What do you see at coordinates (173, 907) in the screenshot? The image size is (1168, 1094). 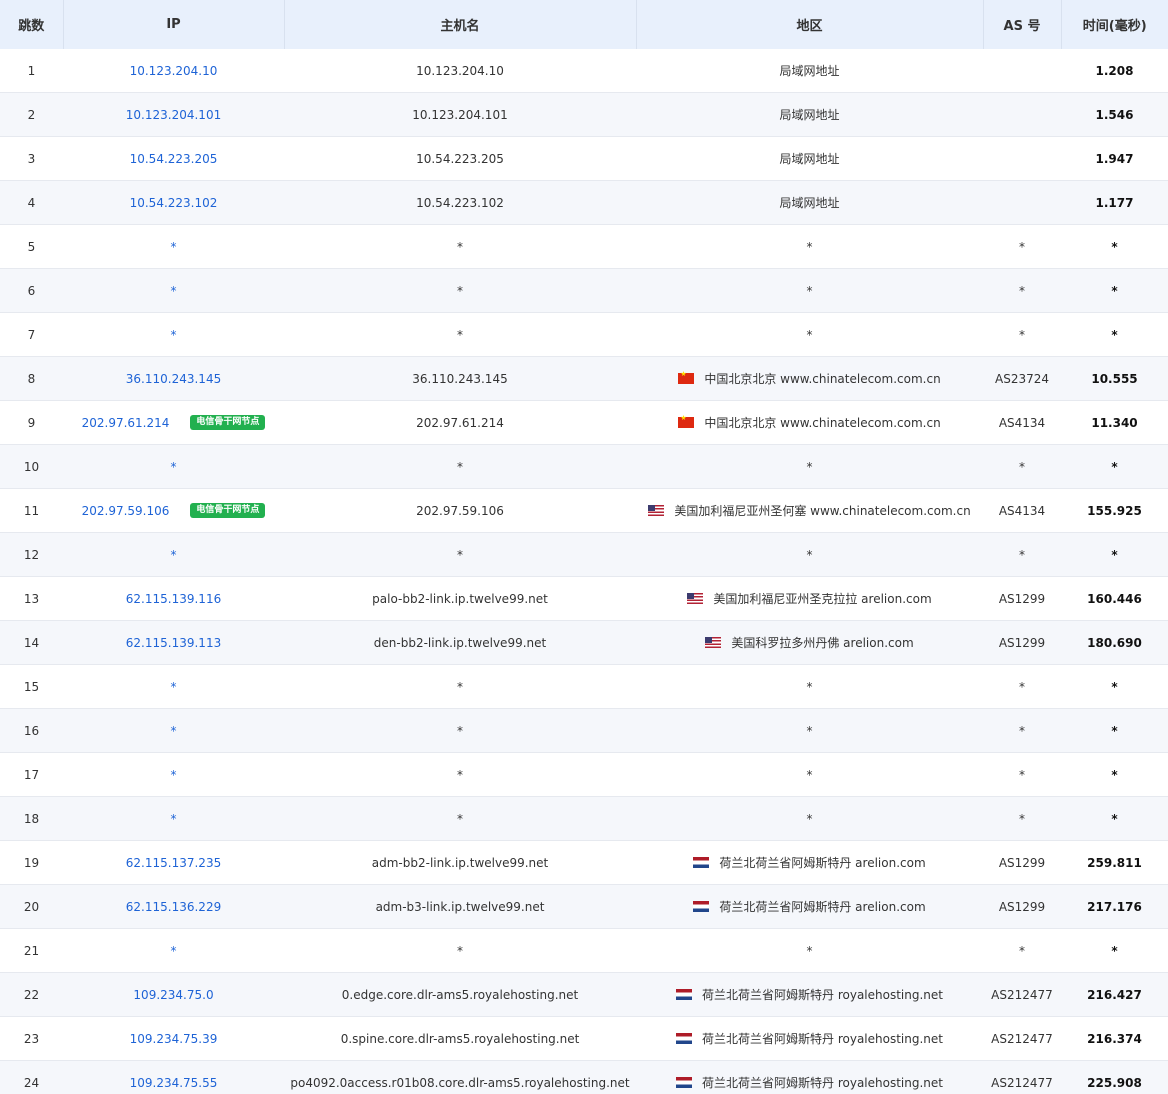 I see `ip-link: 62.115.136.229` at bounding box center [173, 907].